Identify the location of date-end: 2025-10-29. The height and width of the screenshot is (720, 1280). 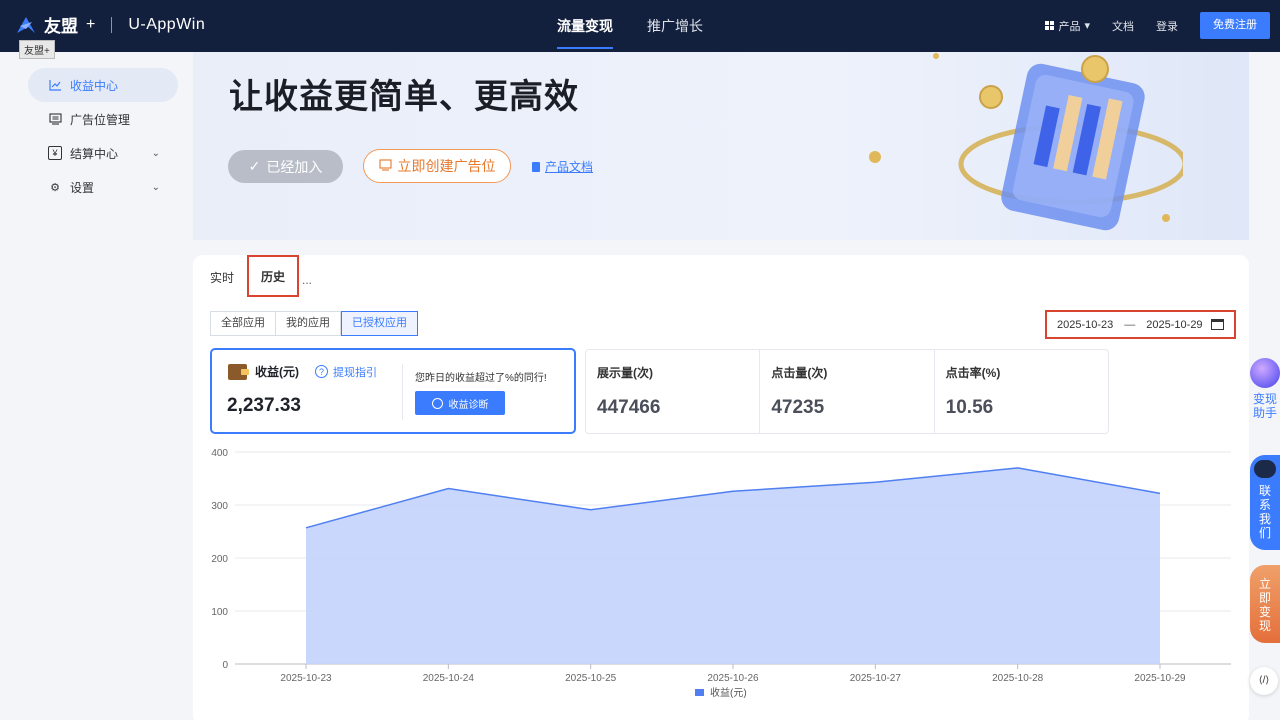
(1174, 325).